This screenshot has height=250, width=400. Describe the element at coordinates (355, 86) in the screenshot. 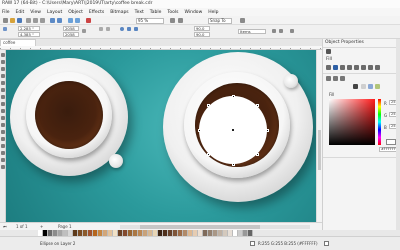

I see `eyedropper-icon` at that location.